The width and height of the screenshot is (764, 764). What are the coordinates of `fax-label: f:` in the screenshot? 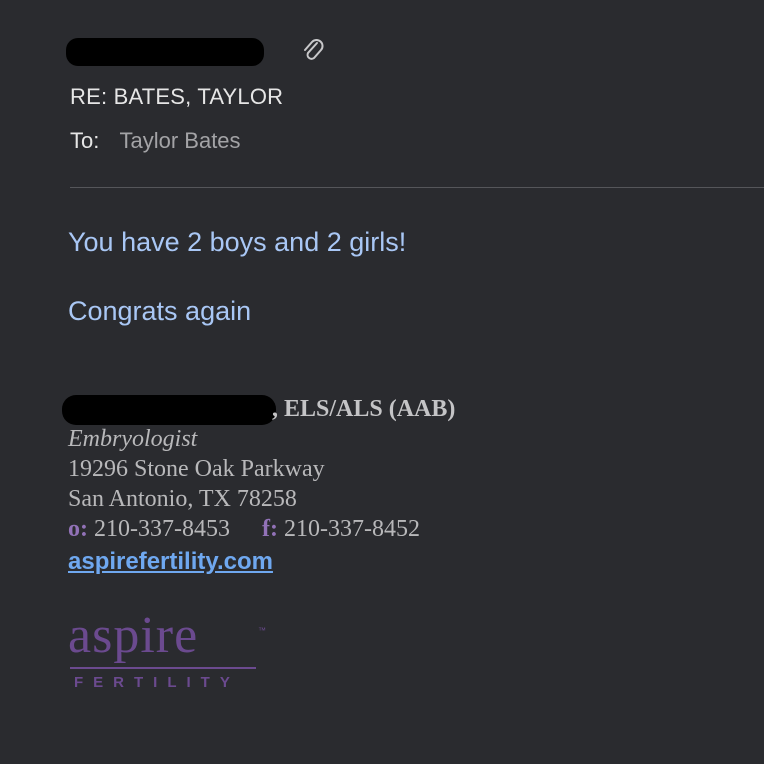 It's located at (269, 529).